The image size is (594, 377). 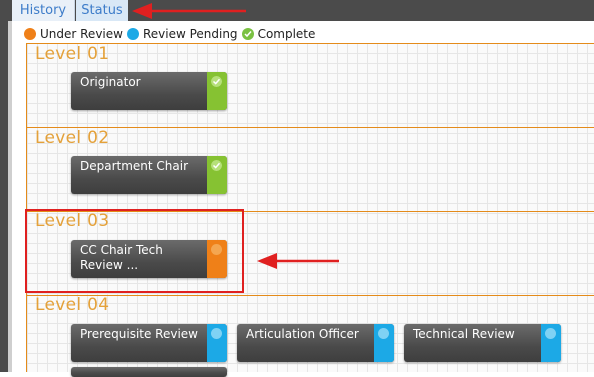 What do you see at coordinates (149, 372) in the screenshot?
I see `card-partial` at bounding box center [149, 372].